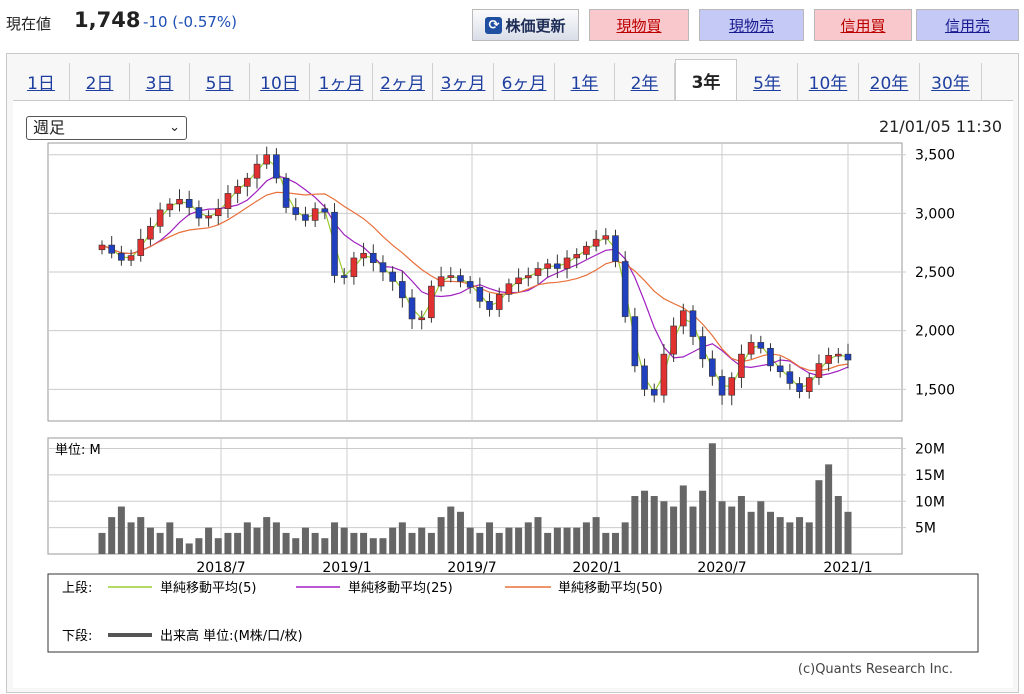 The height and width of the screenshot is (694, 1024). Describe the element at coordinates (77, 636) in the screenshot. I see `legend-lower-label: 下段:` at that location.